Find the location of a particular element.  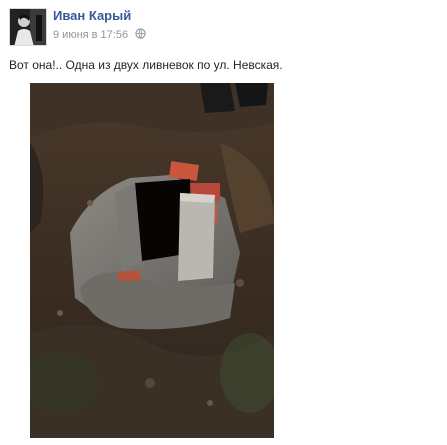

post-header: Иван Карый 9 июня в 17:56 is located at coordinates (219, 26).